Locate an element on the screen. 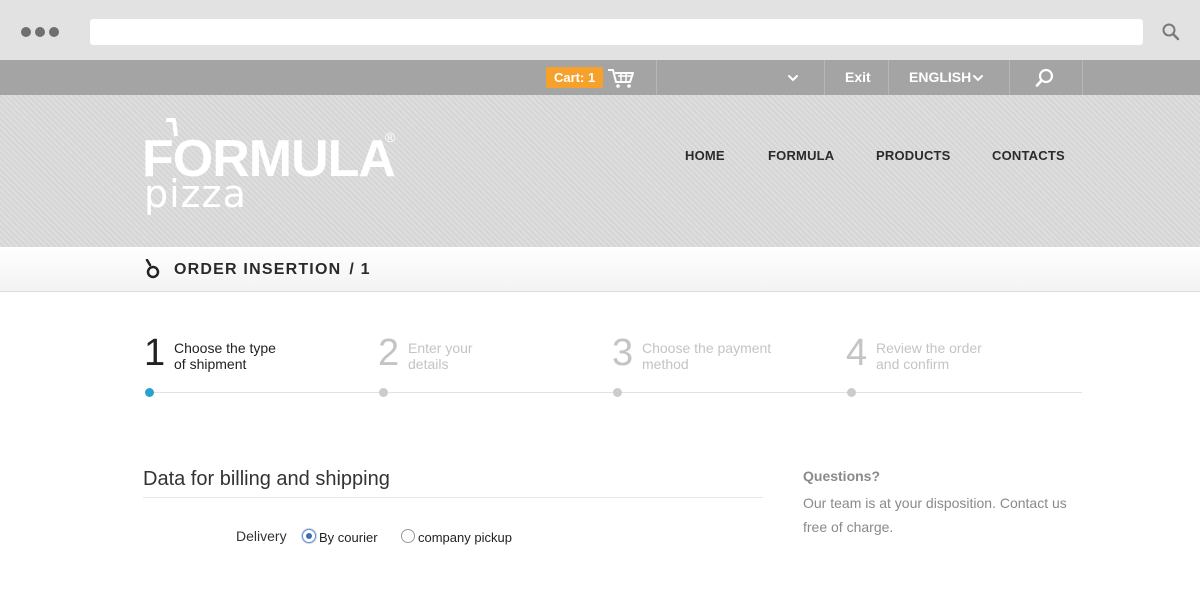 The image size is (1200, 600). cart-icon is located at coordinates (621, 78).